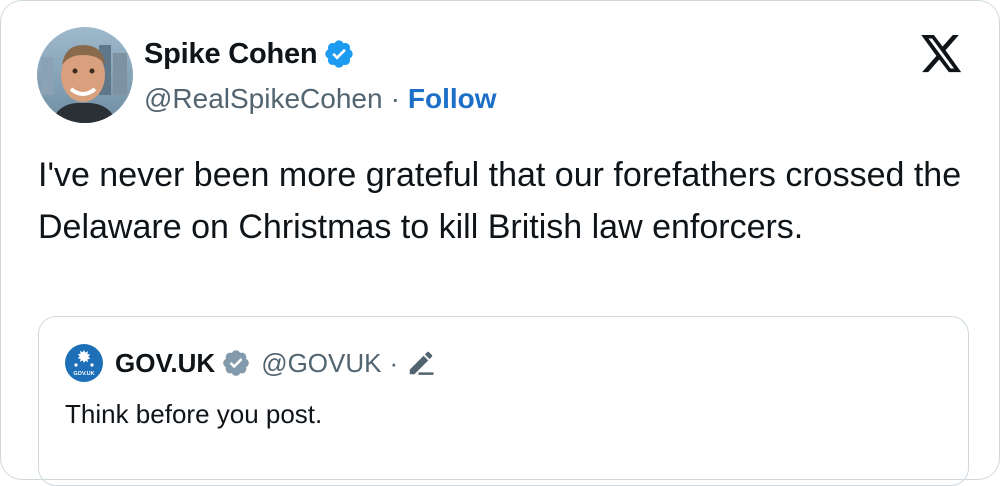 The width and height of the screenshot is (1002, 486). I want to click on verified-badge-icon, so click(339, 54).